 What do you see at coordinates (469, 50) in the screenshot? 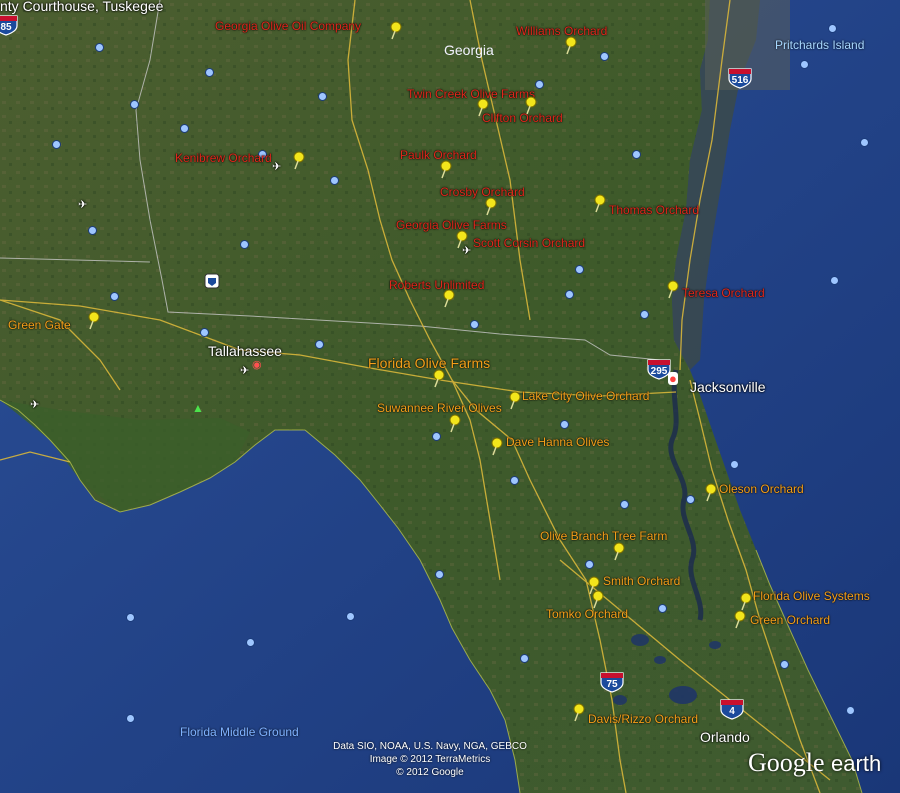
I see `state-label-georgia: Georgia` at bounding box center [469, 50].